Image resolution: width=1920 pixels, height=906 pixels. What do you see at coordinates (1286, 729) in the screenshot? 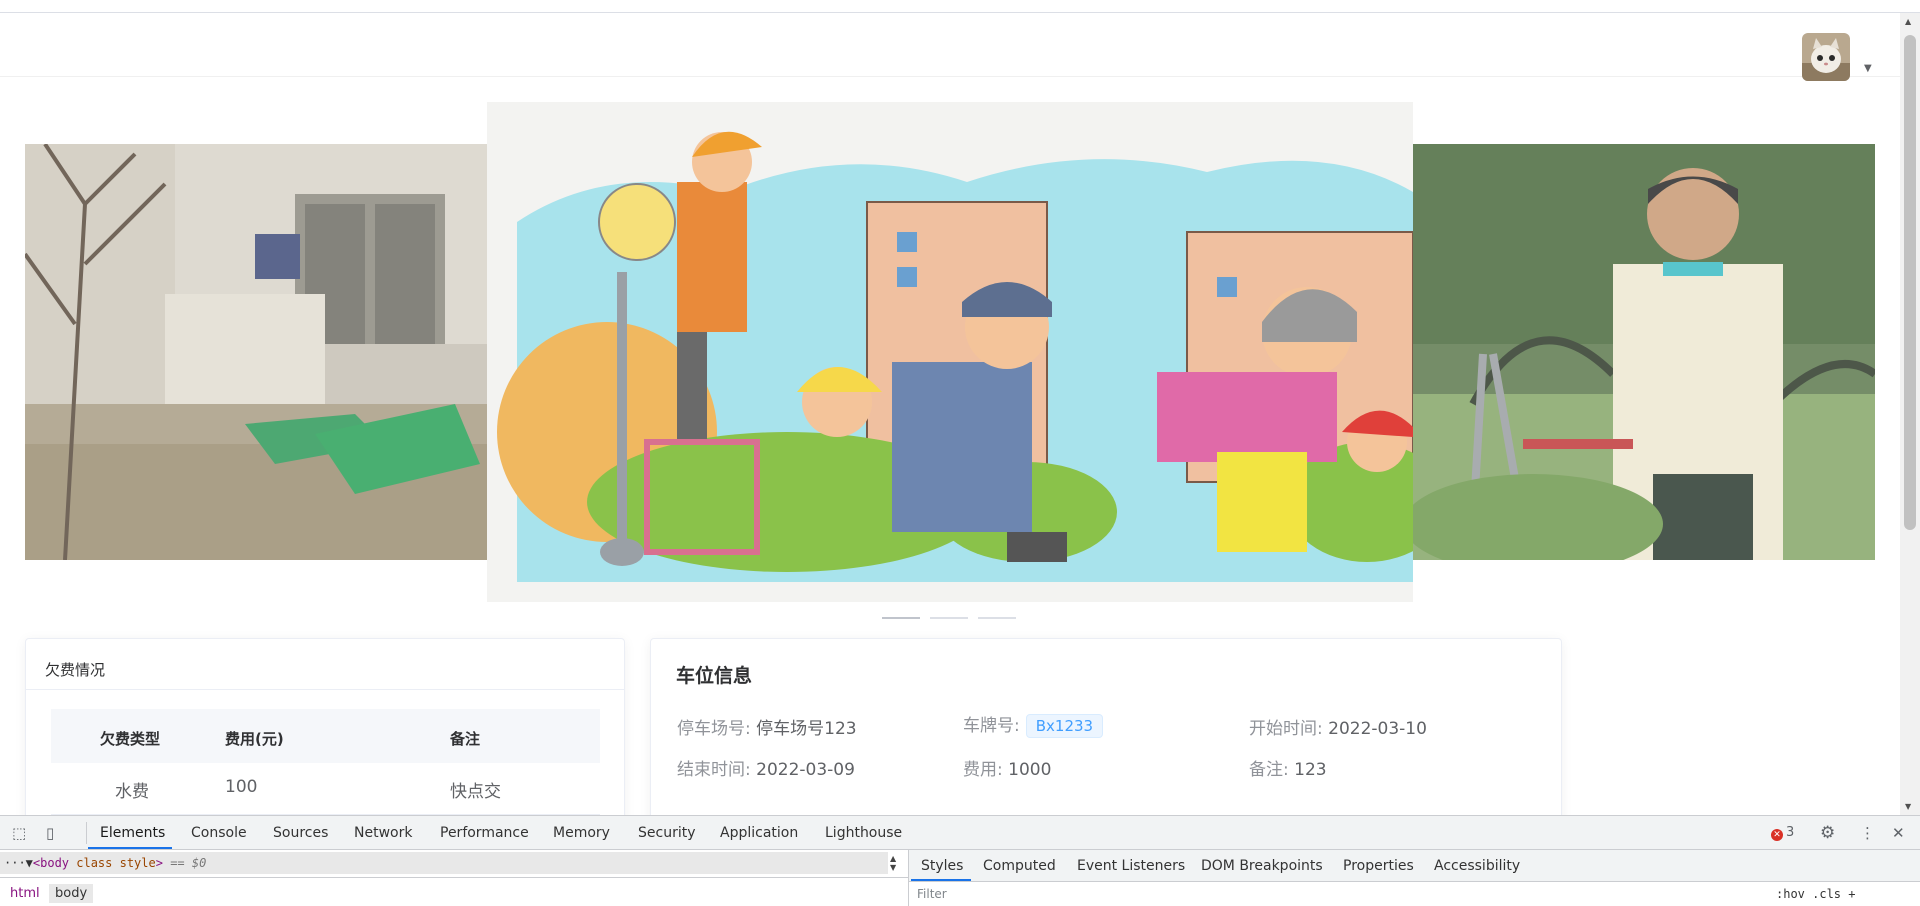
I see `start-time-label: 开始时间:` at bounding box center [1286, 729].